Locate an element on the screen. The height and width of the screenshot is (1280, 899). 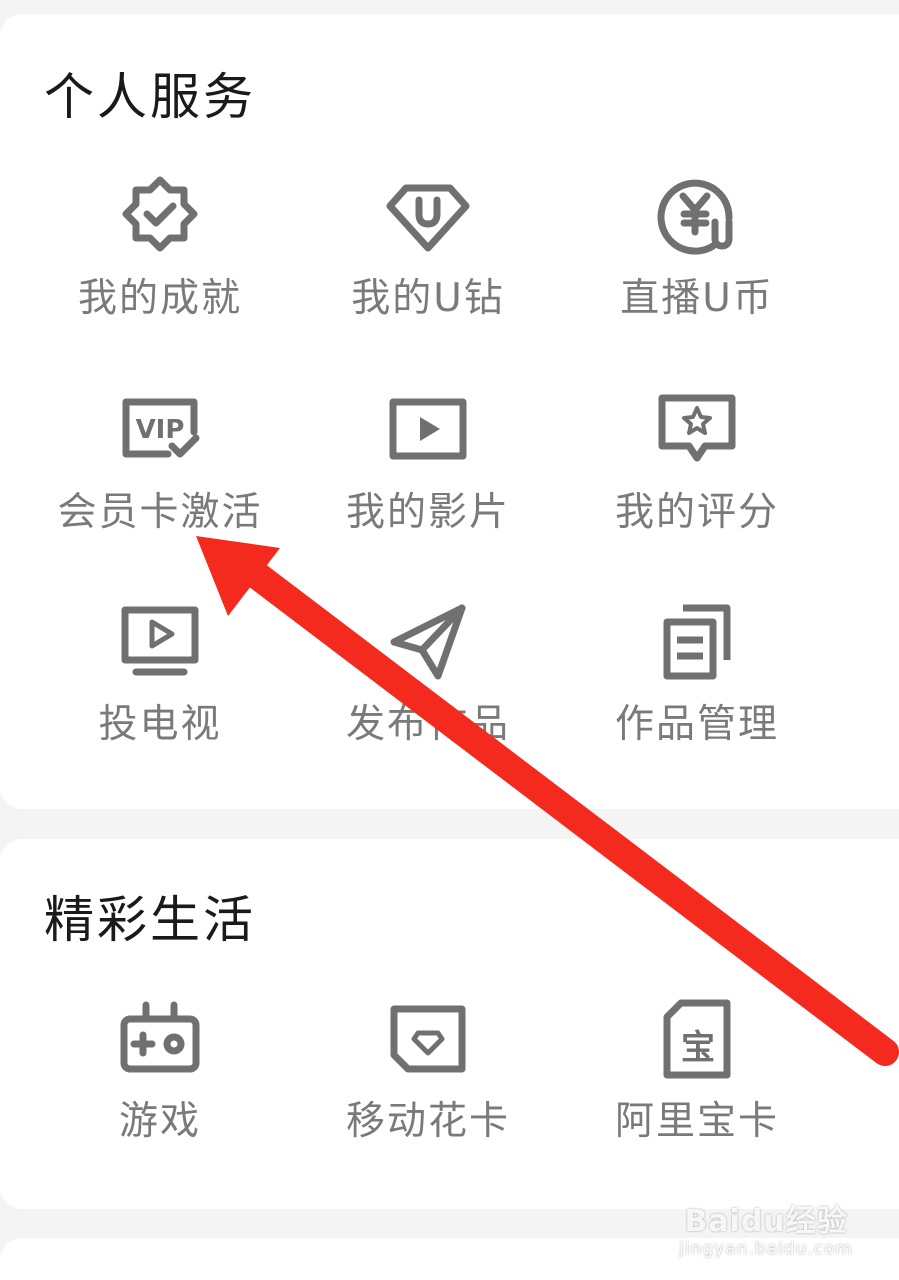
diamond-u-icon is located at coordinates (428, 216).